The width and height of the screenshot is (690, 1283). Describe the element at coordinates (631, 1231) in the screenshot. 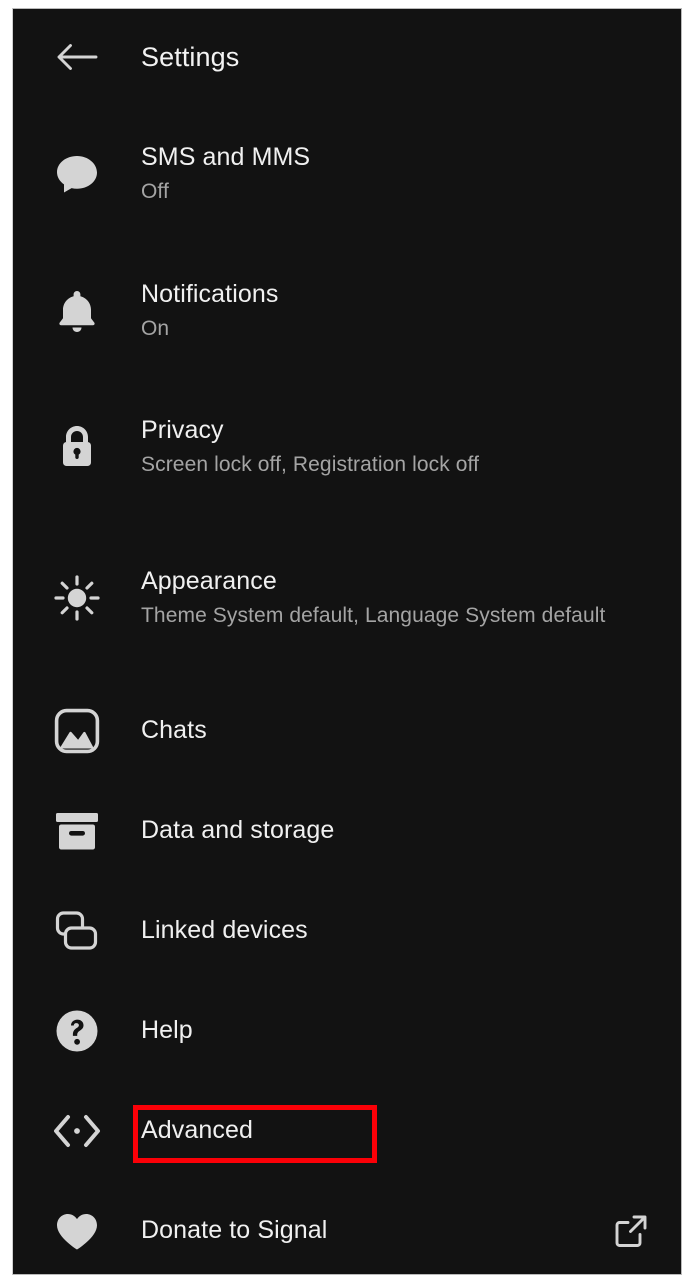

I see `external-link-icon` at that location.